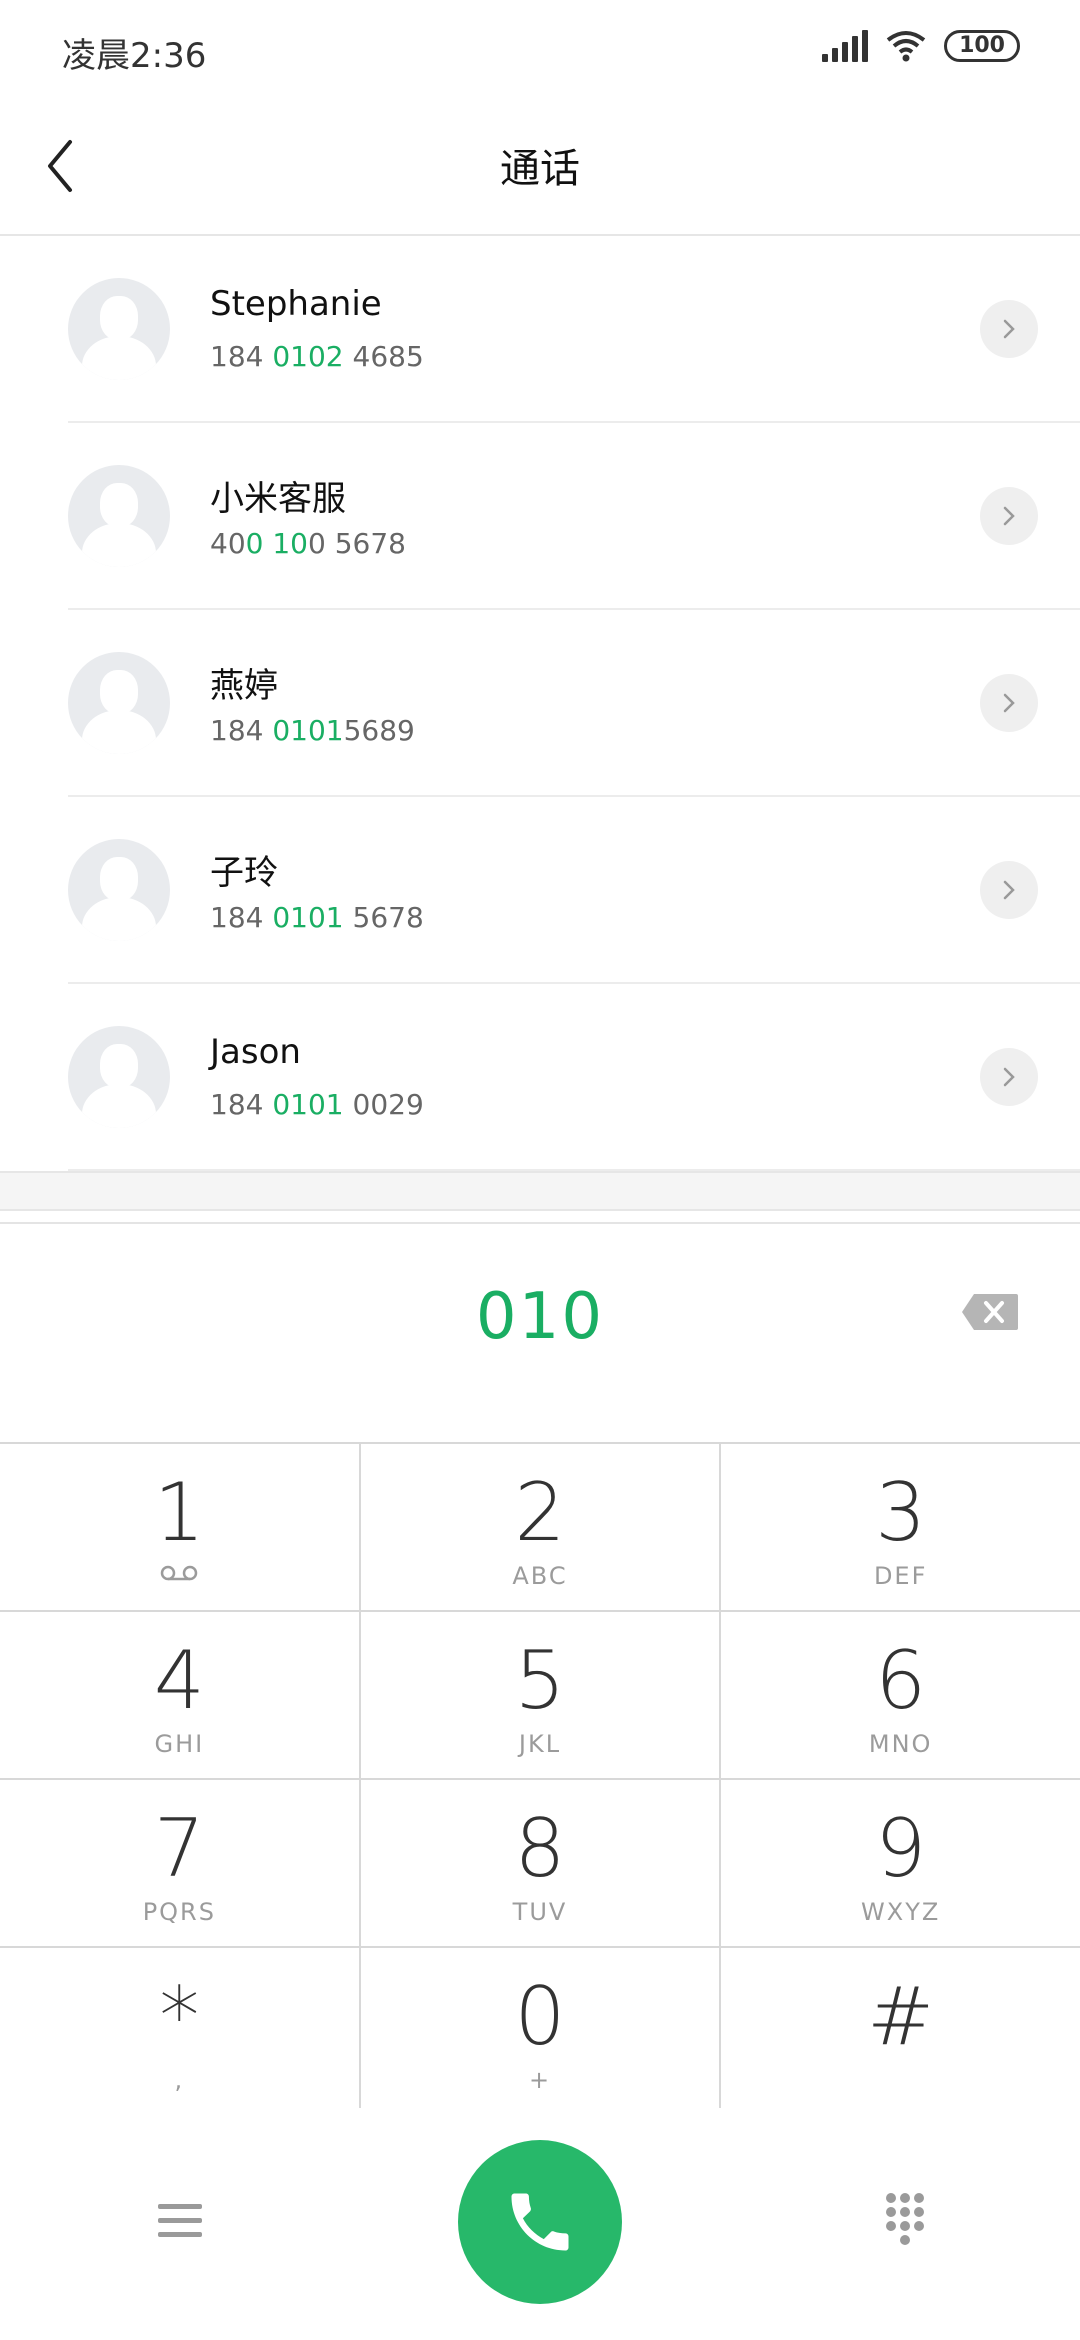 The height and width of the screenshot is (2340, 1080). Describe the element at coordinates (901, 1912) in the screenshot. I see `key-letters: WXYZ` at that location.